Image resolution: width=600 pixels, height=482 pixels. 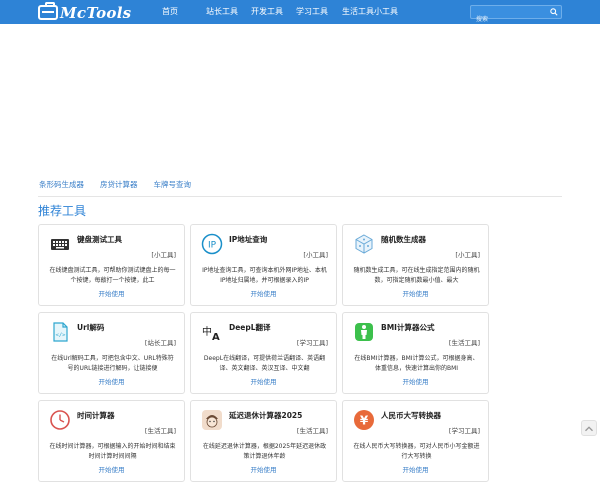 I want to click on chevron-up-icon, so click(x=589, y=429).